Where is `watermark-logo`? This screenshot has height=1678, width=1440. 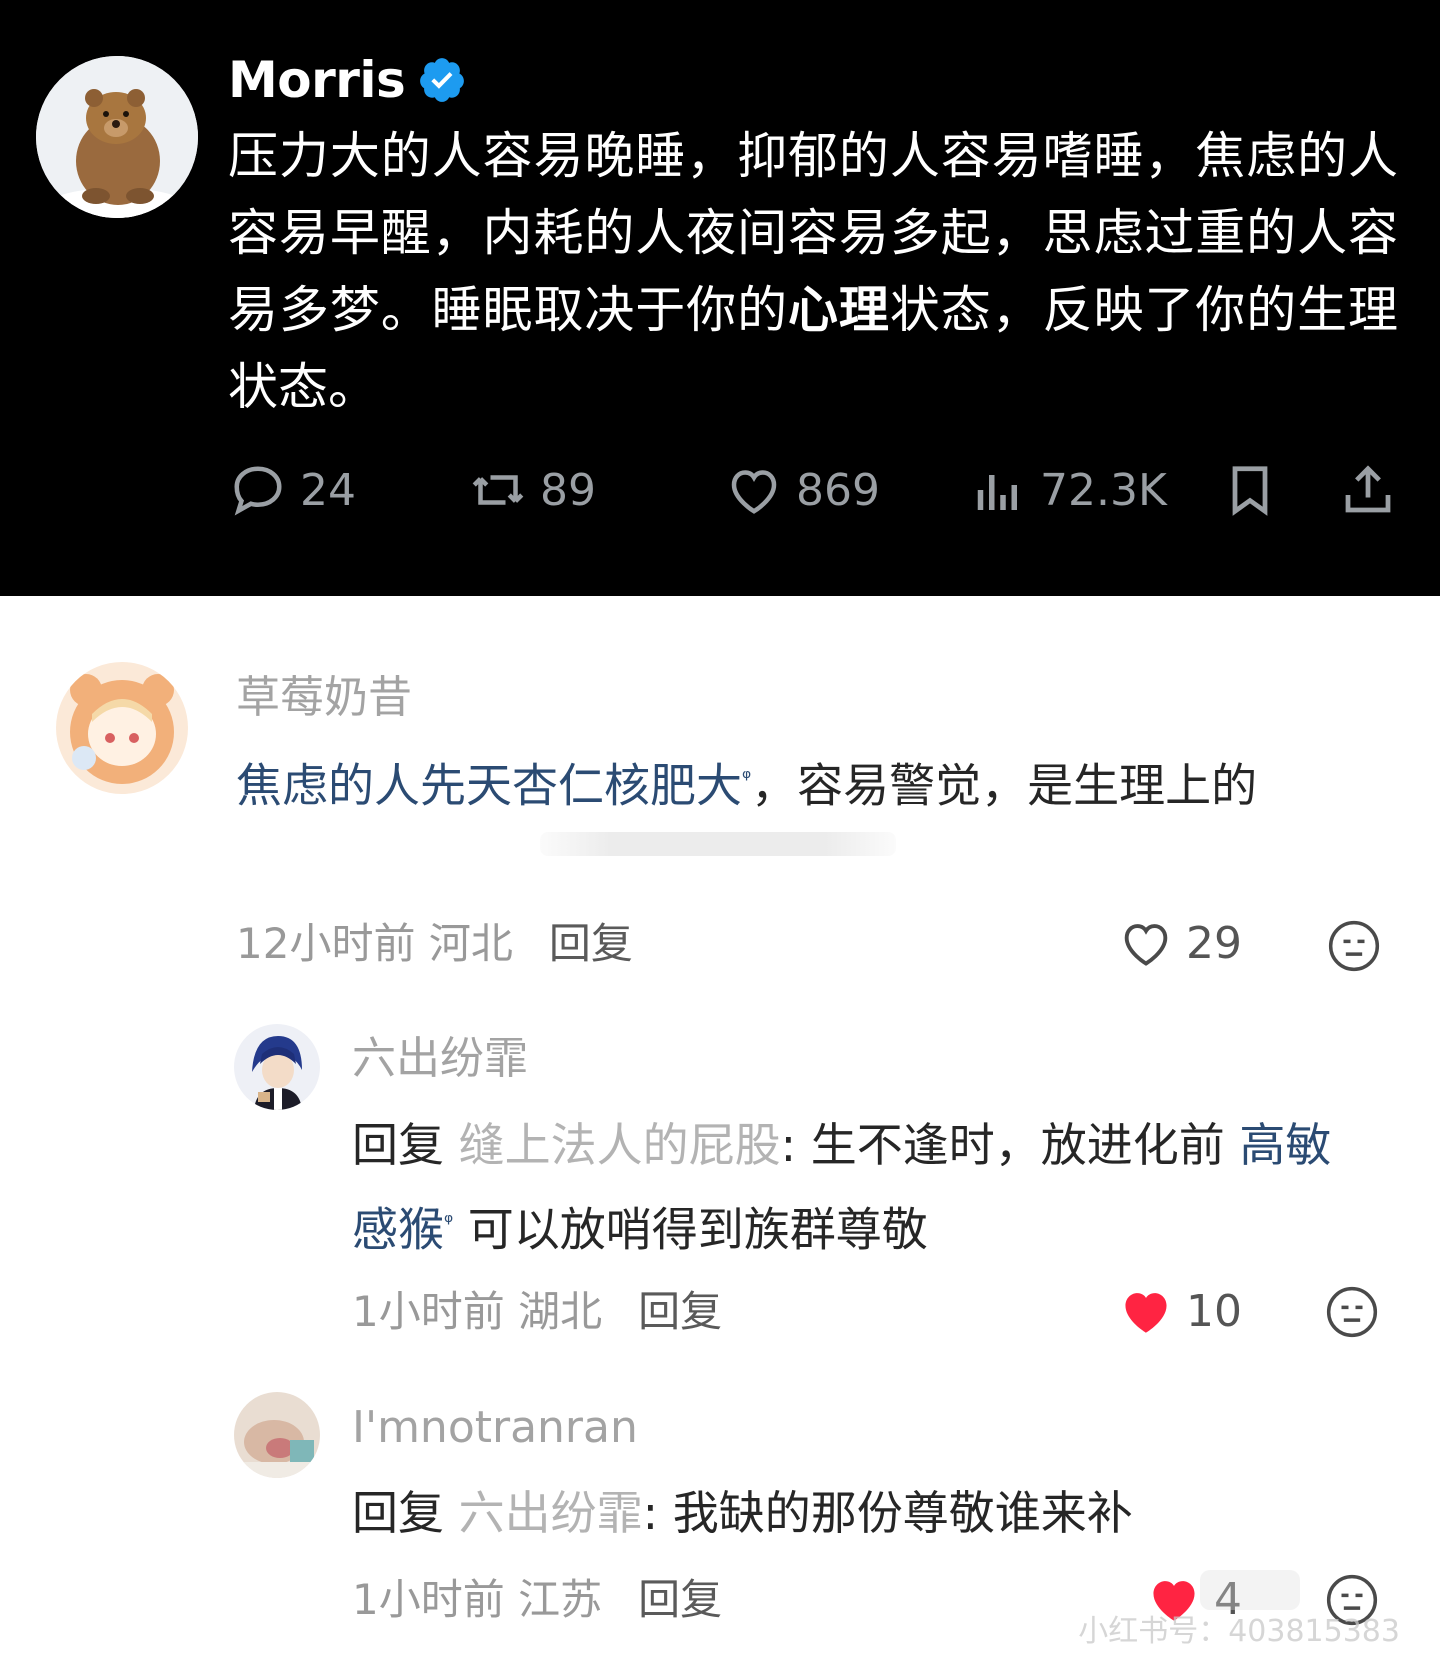
watermark-logo is located at coordinates (1250, 1590).